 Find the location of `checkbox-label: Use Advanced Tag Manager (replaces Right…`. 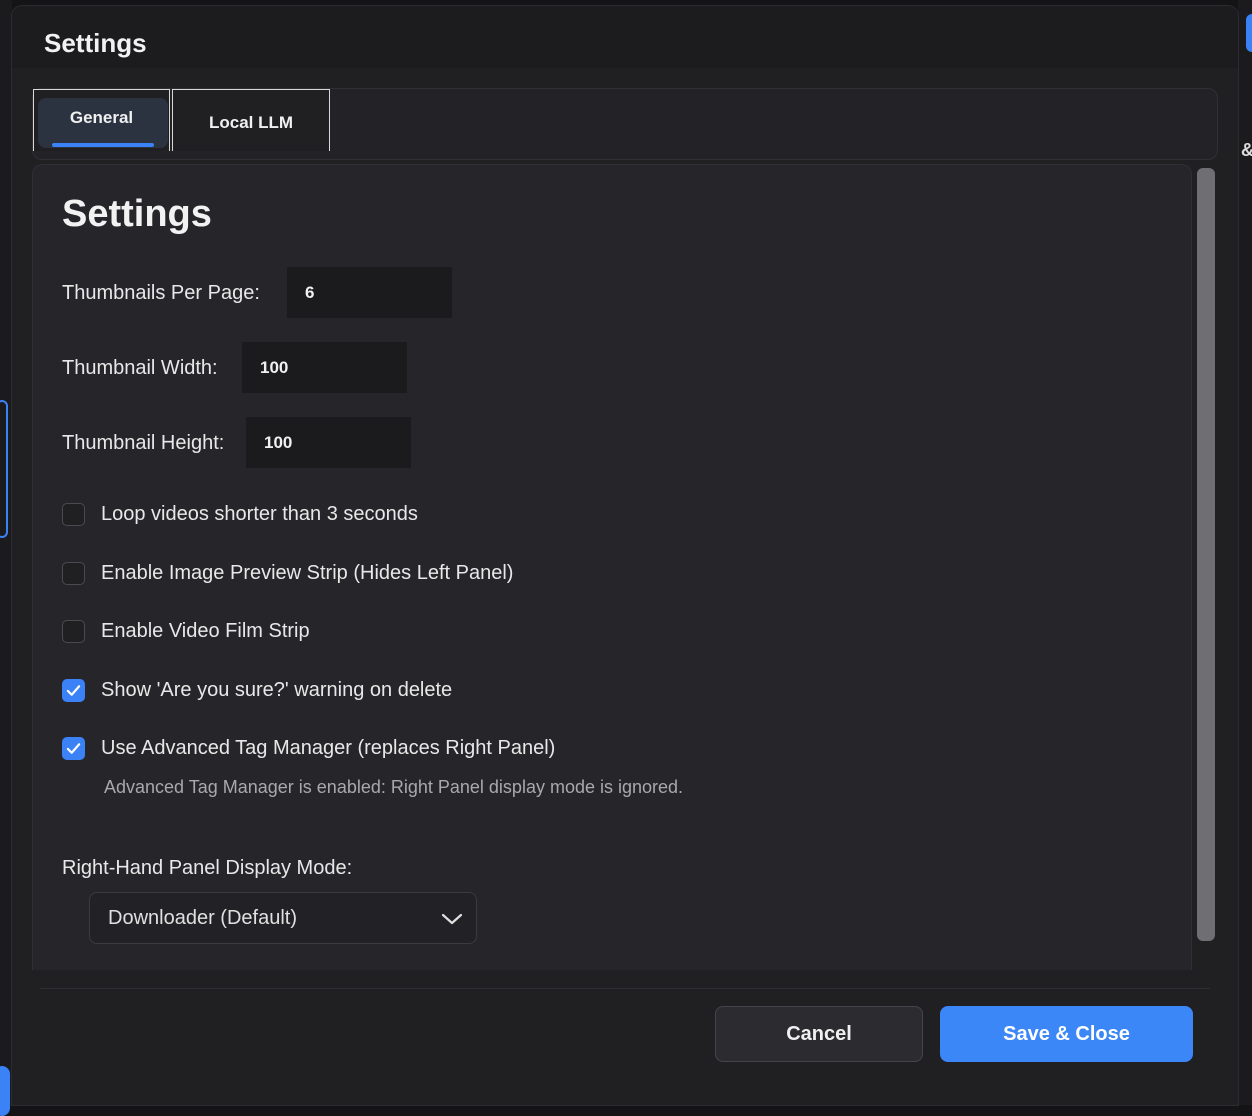

checkbox-label: Use Advanced Tag Manager (replaces Right… is located at coordinates (328, 748).